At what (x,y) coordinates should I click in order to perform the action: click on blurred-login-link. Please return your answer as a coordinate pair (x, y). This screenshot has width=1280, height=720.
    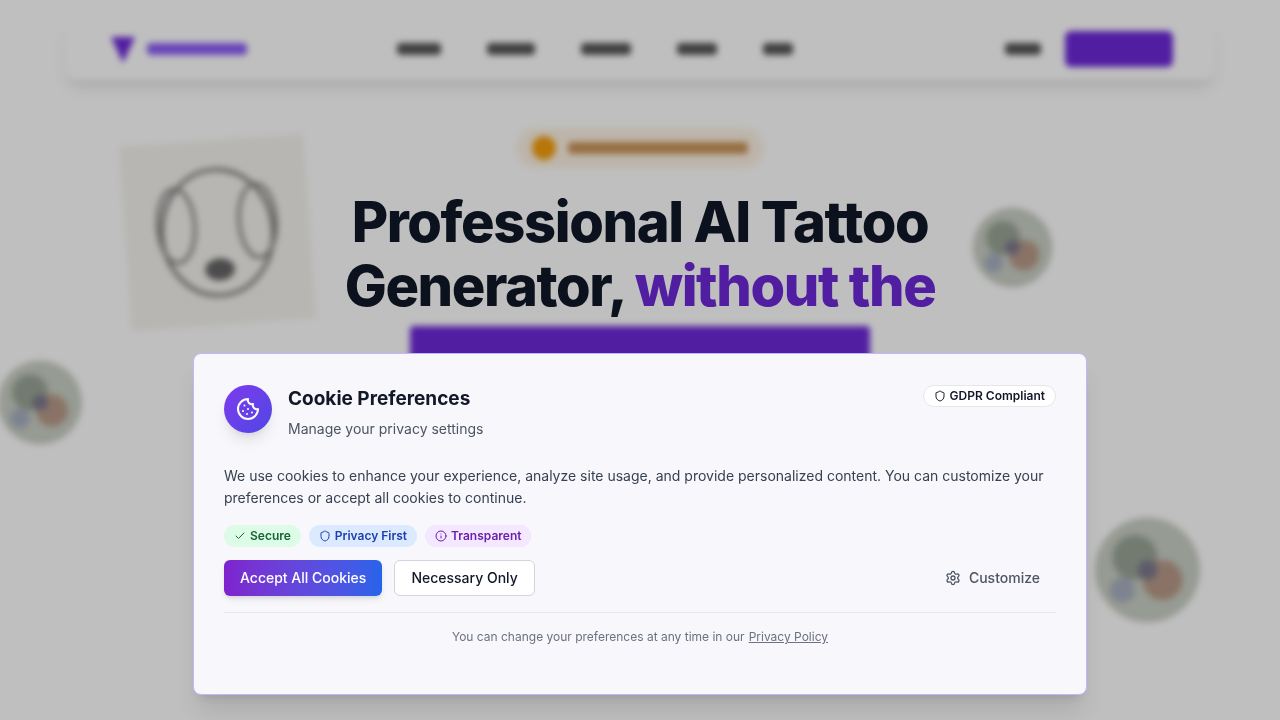
    Looking at the image, I should click on (1023, 49).